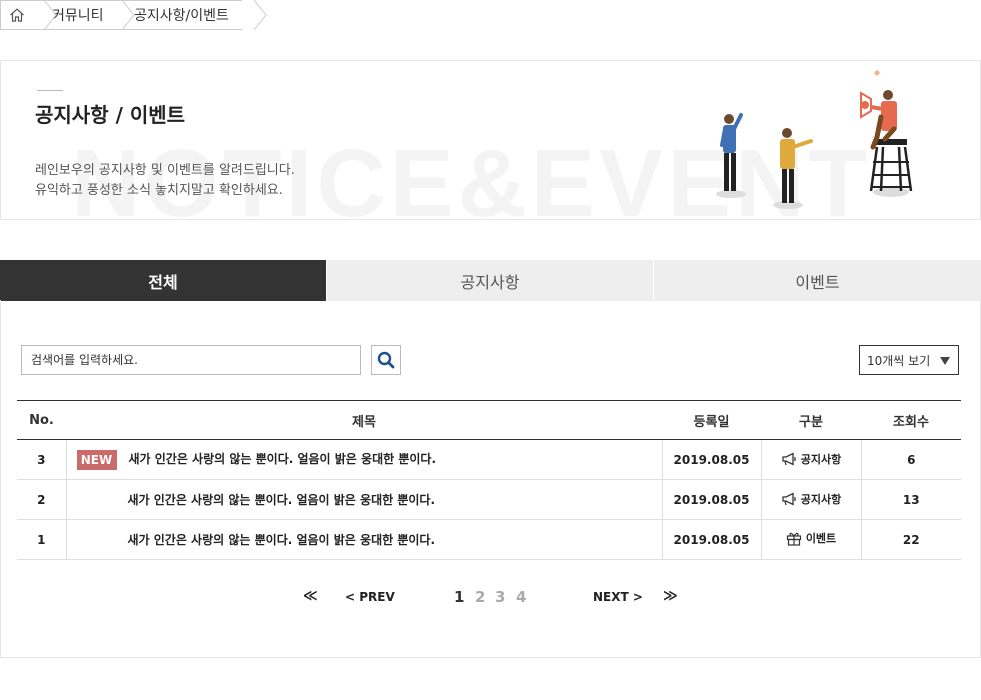  What do you see at coordinates (370, 597) in the screenshot?
I see `prev-page-button: < PREV` at bounding box center [370, 597].